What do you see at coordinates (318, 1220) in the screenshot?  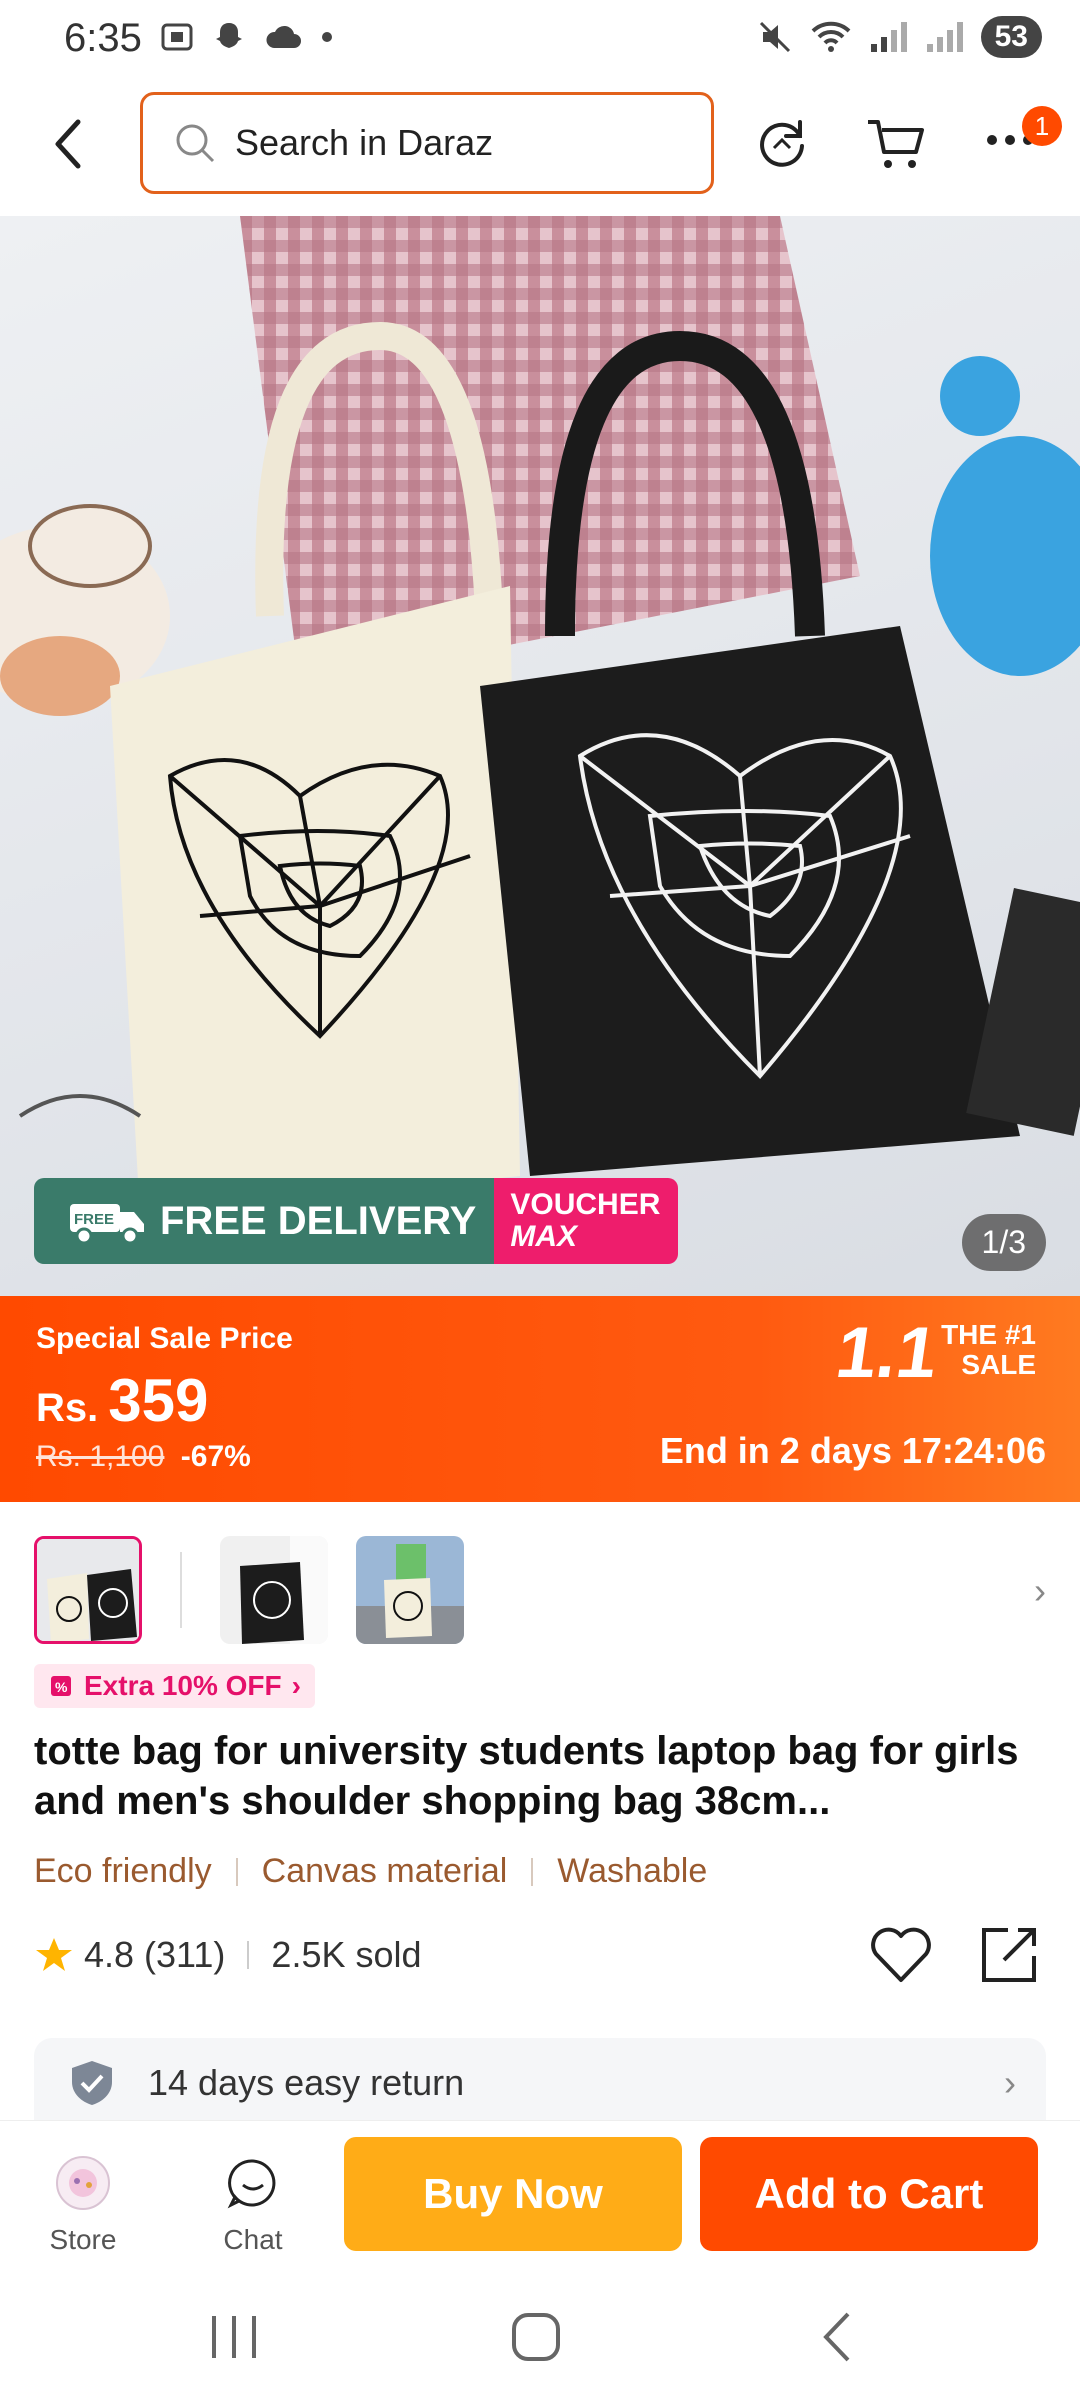 I see `free-delivery-text: FREE DELIVERY` at bounding box center [318, 1220].